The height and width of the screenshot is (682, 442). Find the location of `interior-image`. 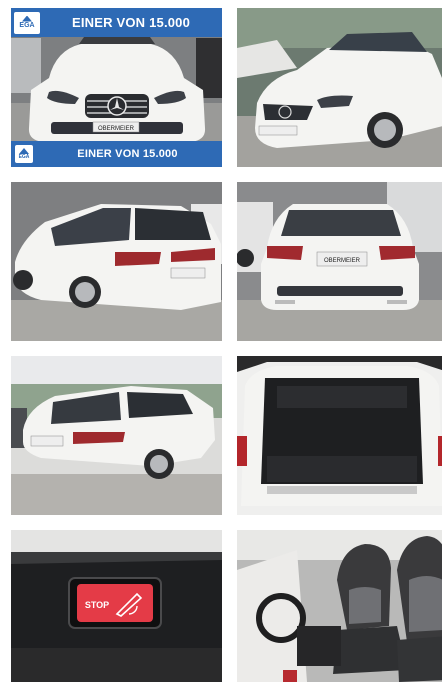

interior-image is located at coordinates (339, 606).